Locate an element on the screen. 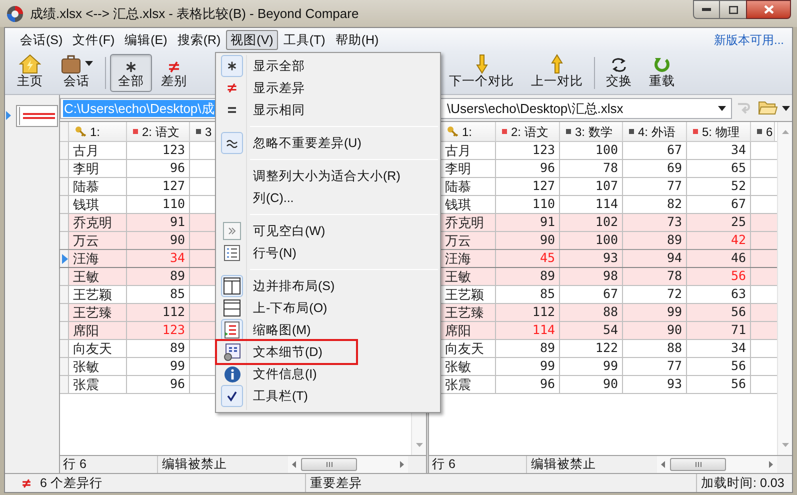 This screenshot has width=797, height=495. menu-item-label: 缩略图(M) is located at coordinates (282, 330).